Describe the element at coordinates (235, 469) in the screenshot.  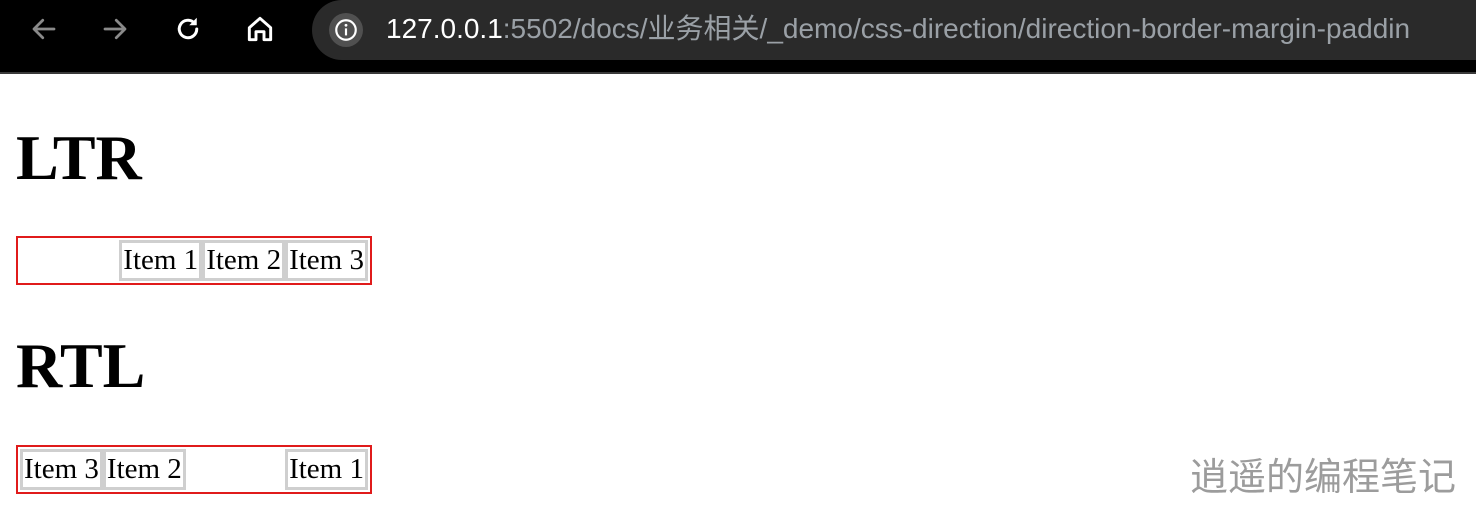
I see `rtl-spacer` at that location.